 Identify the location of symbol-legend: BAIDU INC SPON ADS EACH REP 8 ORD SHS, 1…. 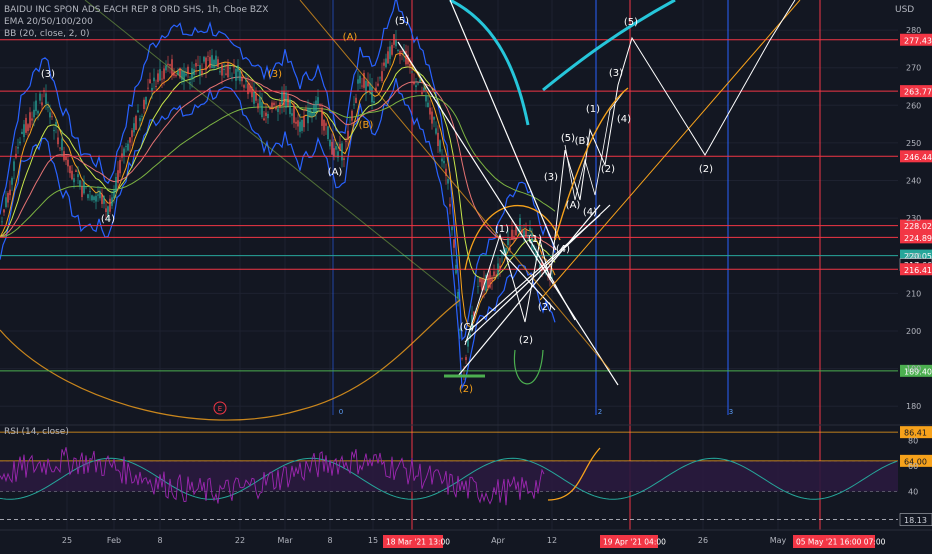
(136, 10).